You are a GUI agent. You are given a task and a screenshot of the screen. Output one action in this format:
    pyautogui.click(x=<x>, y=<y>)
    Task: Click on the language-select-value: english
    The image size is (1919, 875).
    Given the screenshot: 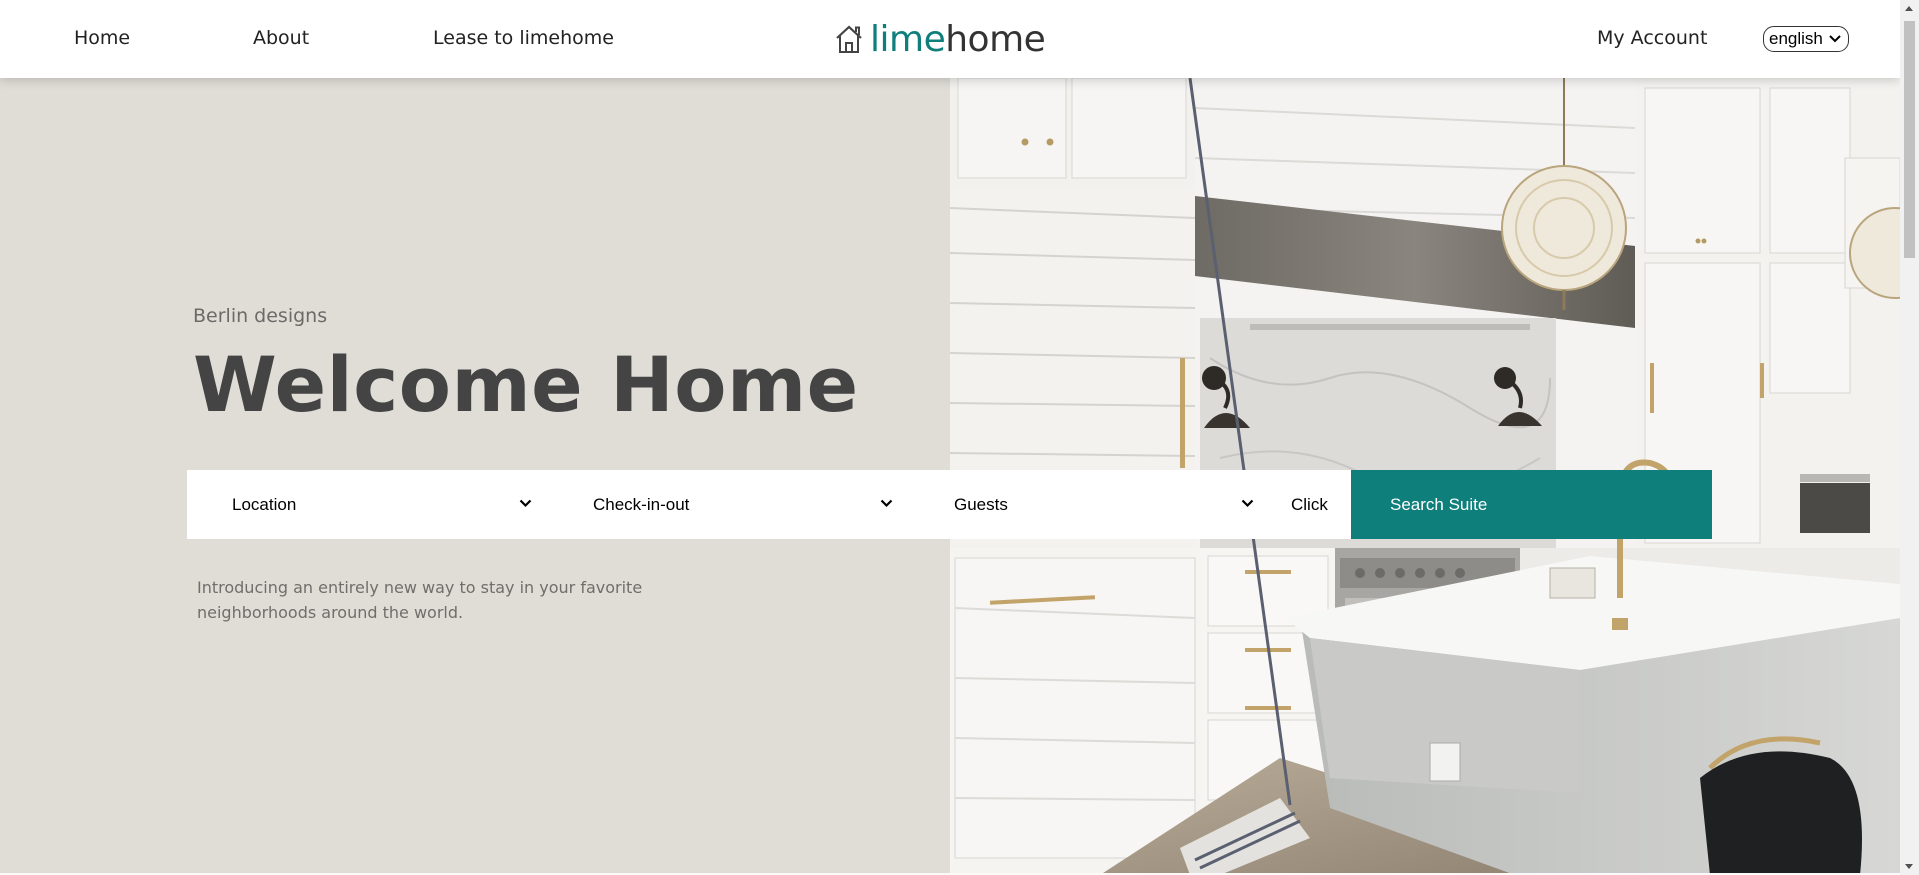 What is the action you would take?
    pyautogui.click(x=1796, y=38)
    